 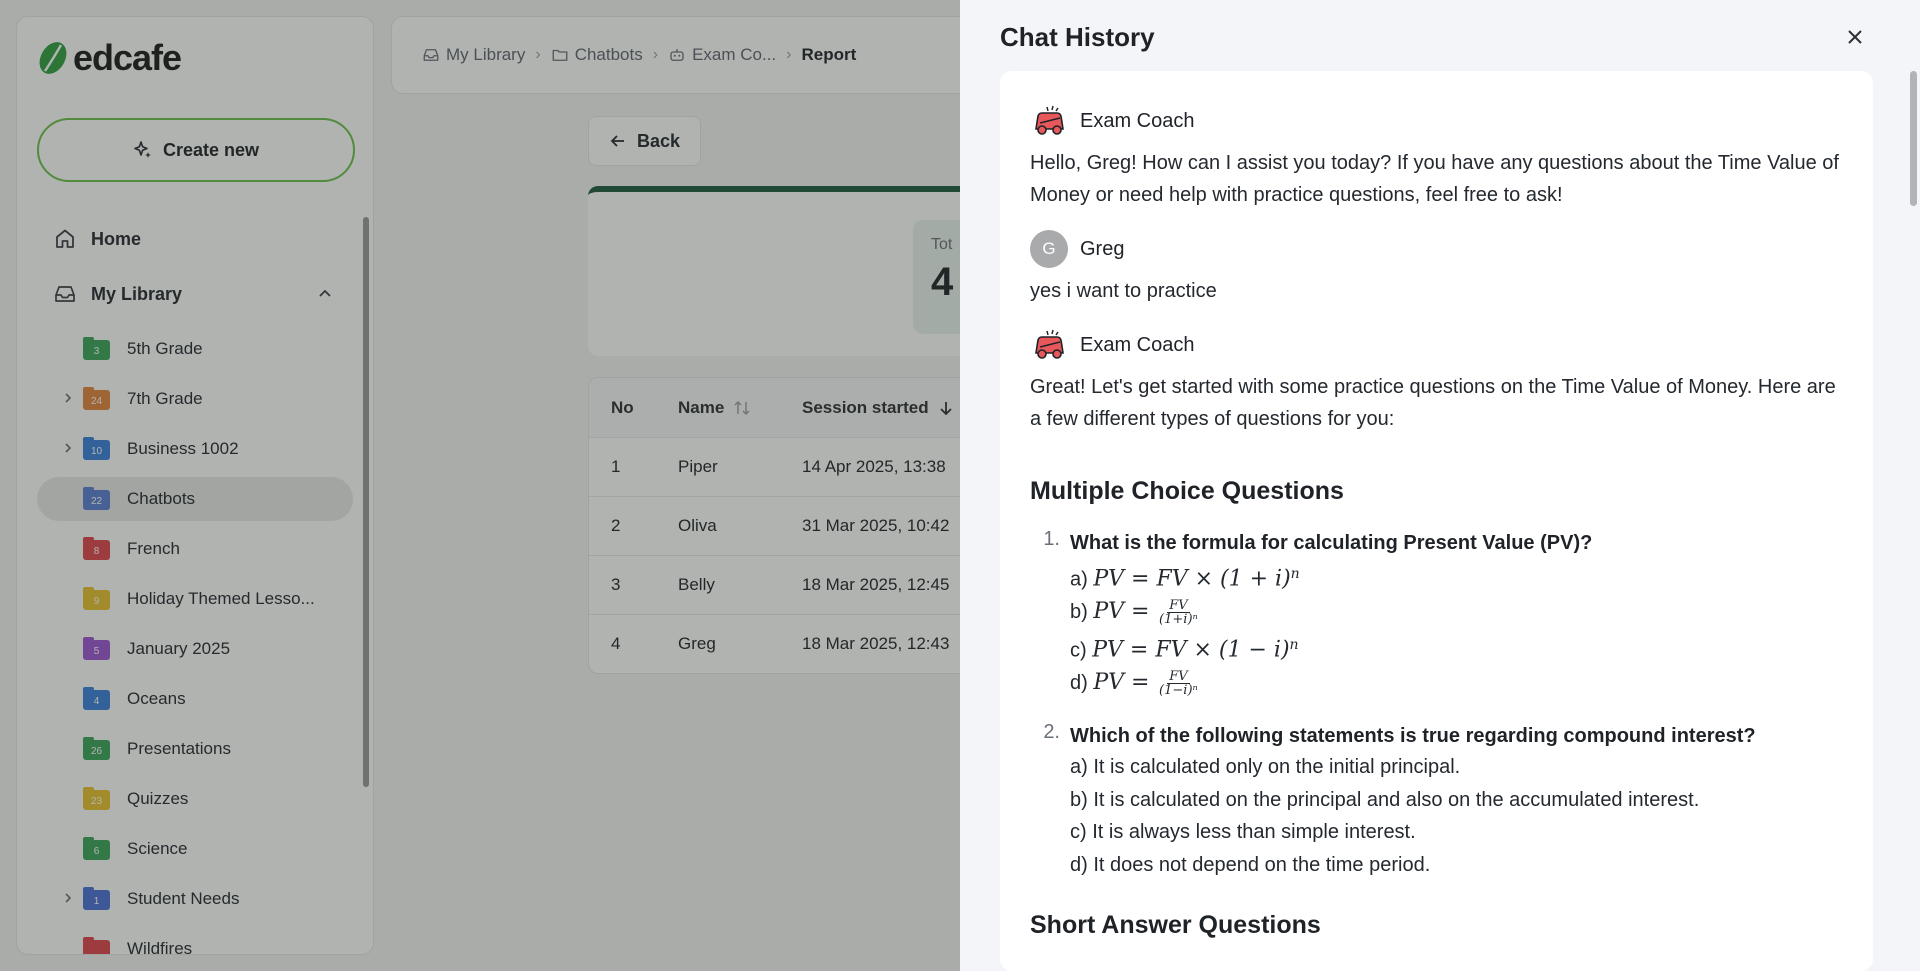 What do you see at coordinates (1178, 691) in the screenshot?
I see `denominator: (1−i)ⁿ` at bounding box center [1178, 691].